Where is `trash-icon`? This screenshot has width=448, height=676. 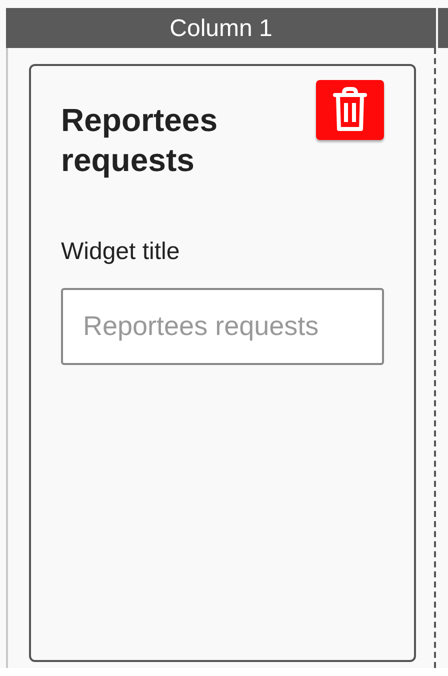 trash-icon is located at coordinates (349, 110).